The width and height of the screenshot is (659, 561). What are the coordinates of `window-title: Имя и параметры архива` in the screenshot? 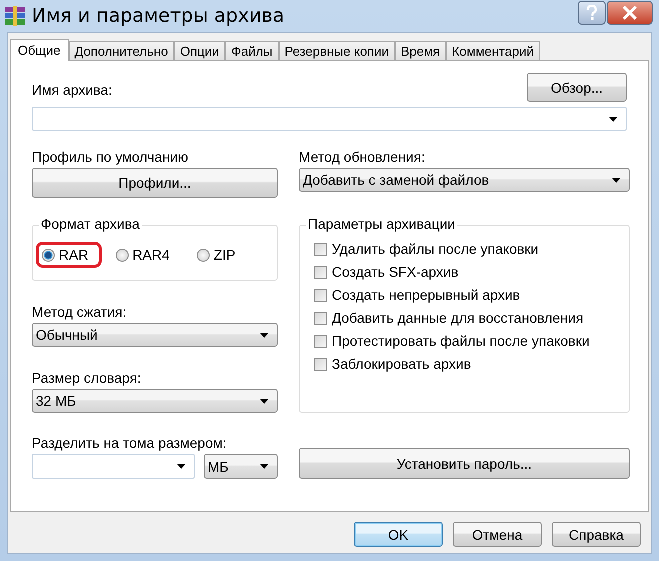 It's located at (158, 16).